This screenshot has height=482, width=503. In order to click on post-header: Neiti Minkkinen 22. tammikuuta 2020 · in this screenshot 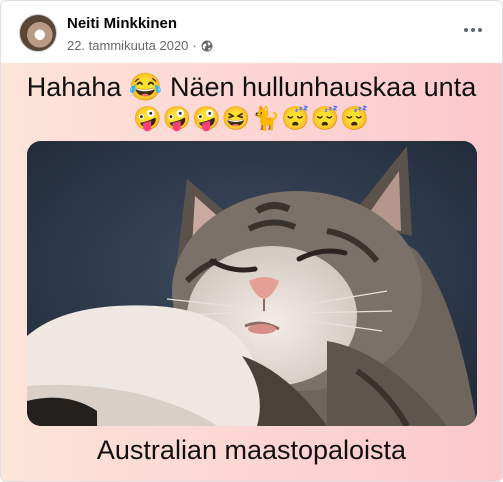, I will do `click(251, 32)`.